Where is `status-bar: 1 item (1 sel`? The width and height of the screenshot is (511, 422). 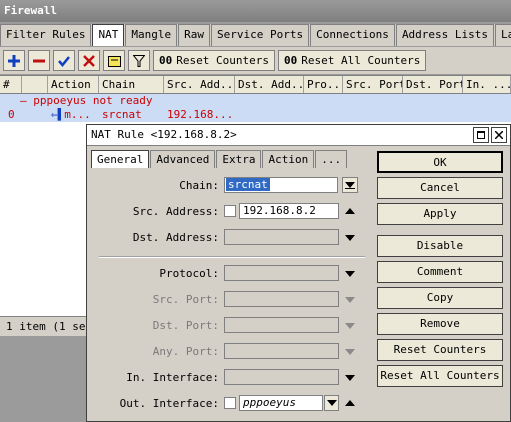
status-bar: 1 item (1 sel is located at coordinates (50, 326).